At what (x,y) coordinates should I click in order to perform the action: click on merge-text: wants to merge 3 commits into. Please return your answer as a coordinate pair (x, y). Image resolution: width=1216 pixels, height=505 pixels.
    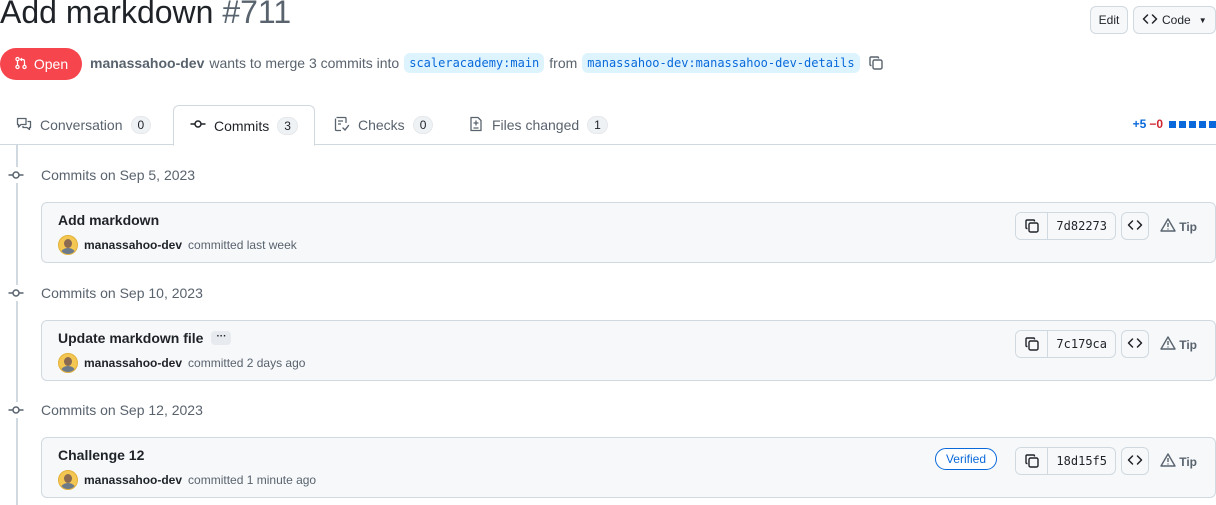
    Looking at the image, I should click on (304, 63).